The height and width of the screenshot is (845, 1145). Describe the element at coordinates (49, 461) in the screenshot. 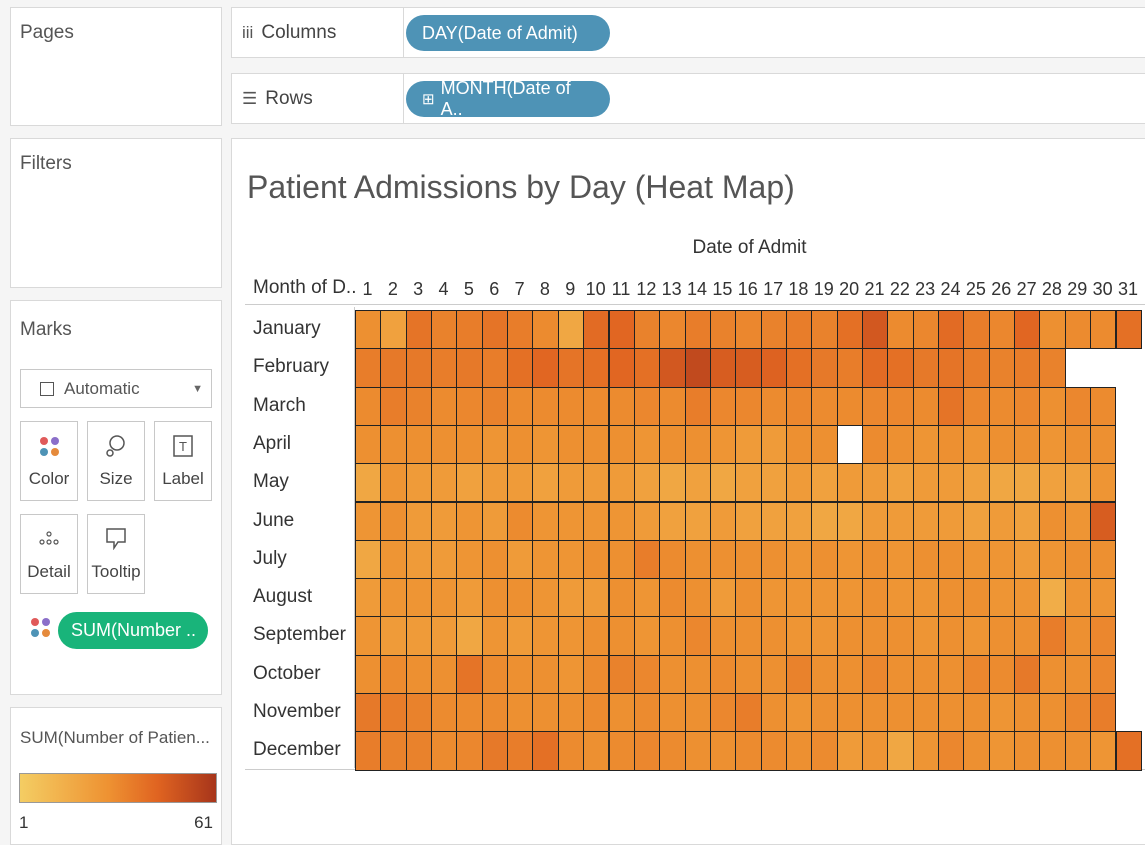

I see `color-button: Color` at that location.